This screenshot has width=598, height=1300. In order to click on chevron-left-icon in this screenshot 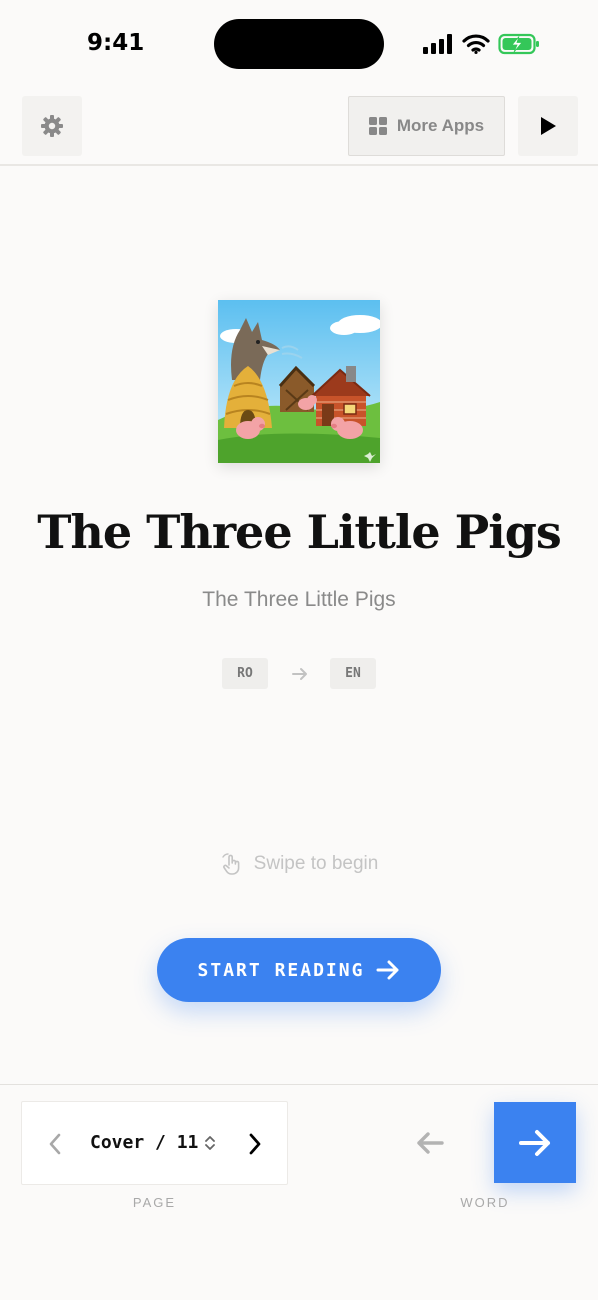, I will do `click(55, 1144)`.